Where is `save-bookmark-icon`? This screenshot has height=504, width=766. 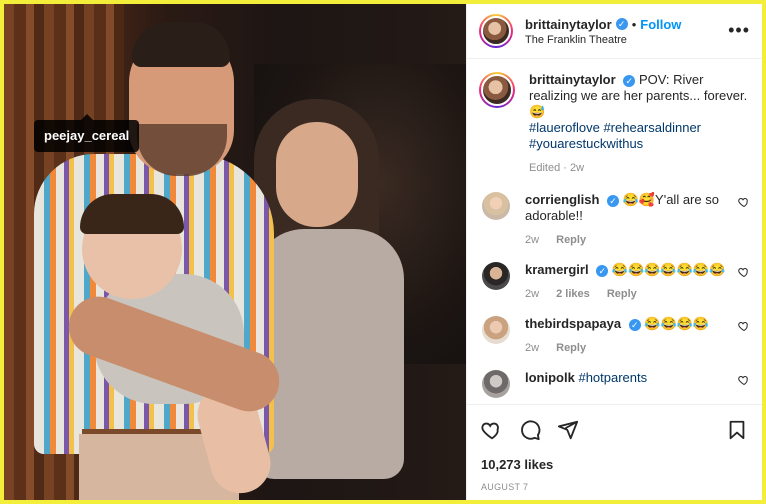
save-bookmark-icon is located at coordinates (737, 430).